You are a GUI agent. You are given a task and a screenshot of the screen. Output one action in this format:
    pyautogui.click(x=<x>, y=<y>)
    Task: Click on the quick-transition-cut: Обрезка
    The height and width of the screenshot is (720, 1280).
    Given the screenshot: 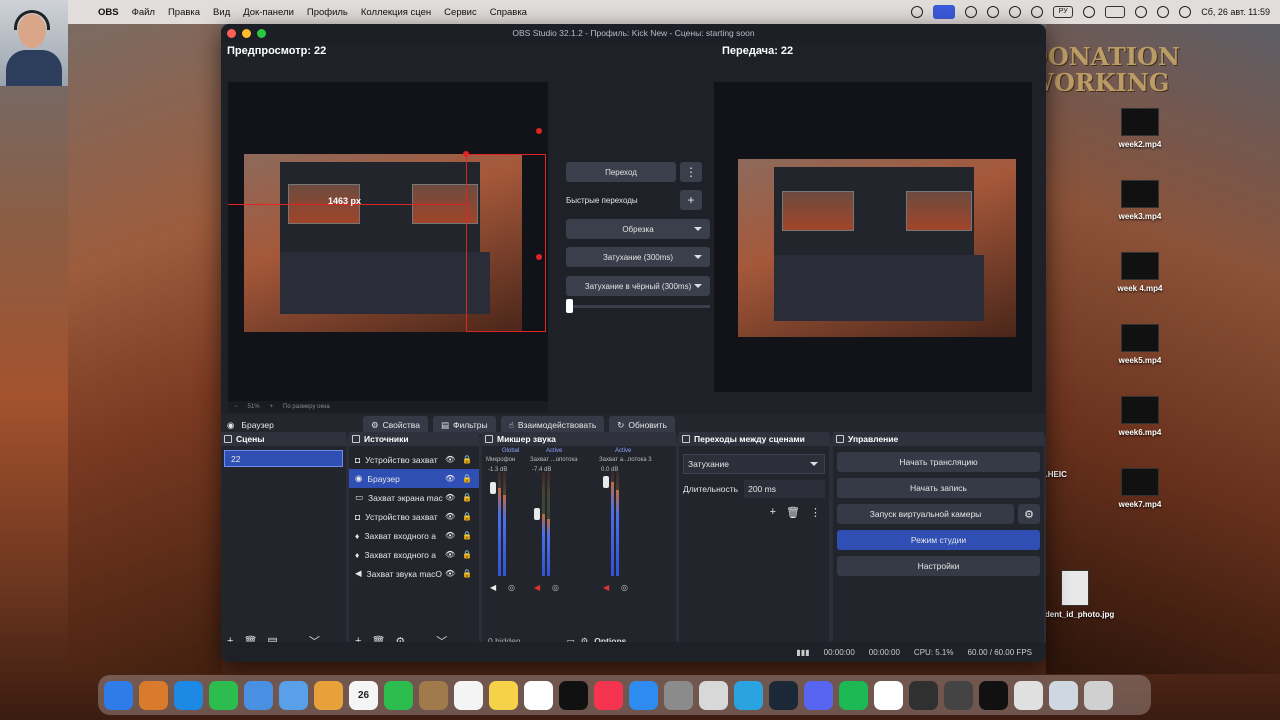 What is the action you would take?
    pyautogui.click(x=638, y=229)
    